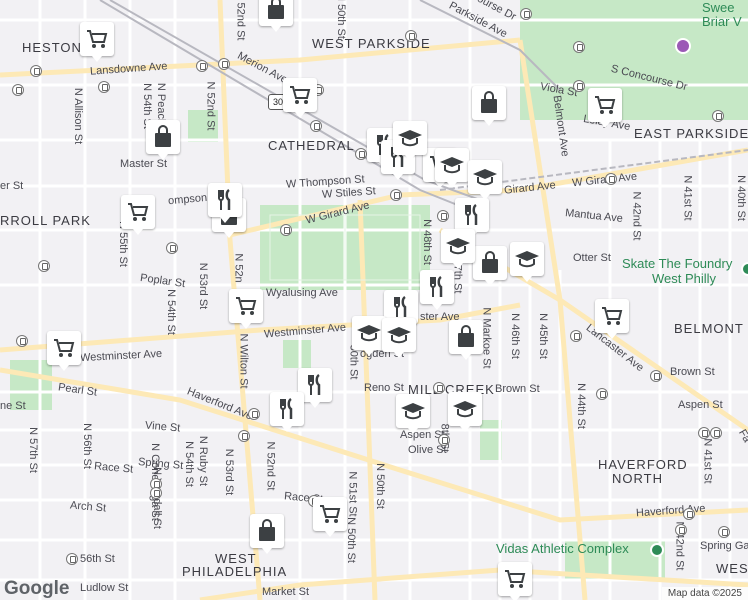 This screenshot has height=600, width=748. Describe the element at coordinates (657, 550) in the screenshot. I see `place-pin-vidas-athletic-complex` at that location.